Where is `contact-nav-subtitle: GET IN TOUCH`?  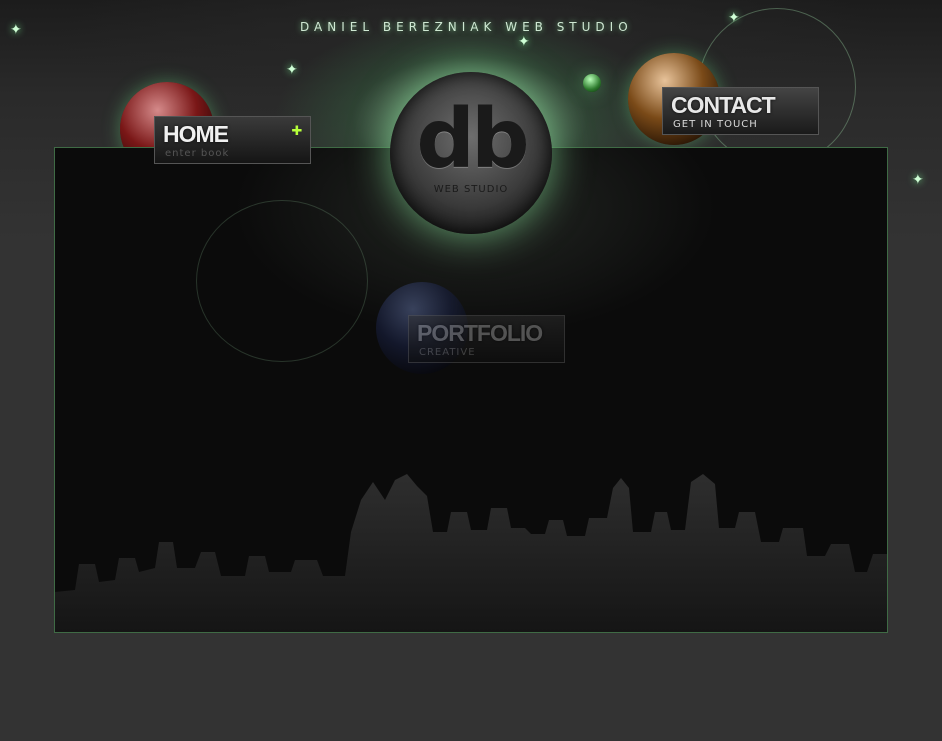 contact-nav-subtitle: GET IN TOUCH is located at coordinates (715, 124).